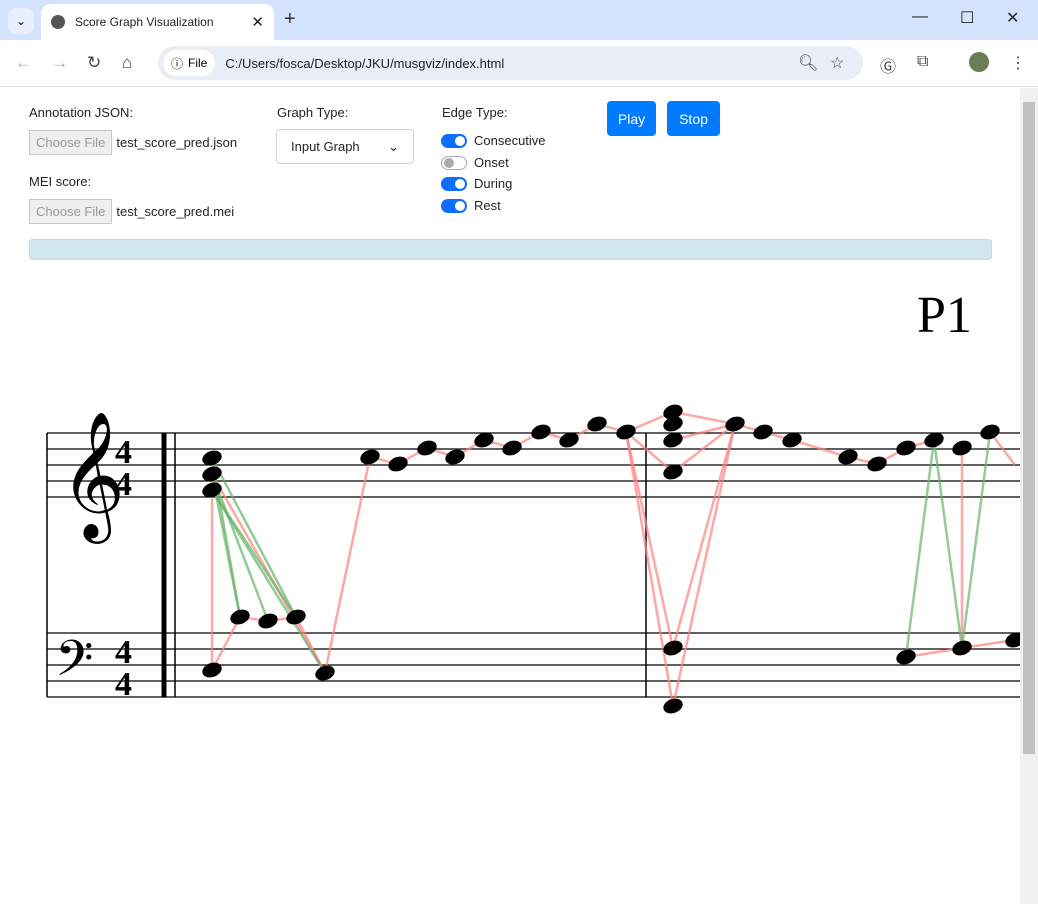 This screenshot has height=904, width=1038. I want to click on toggle-during: During, so click(476, 183).